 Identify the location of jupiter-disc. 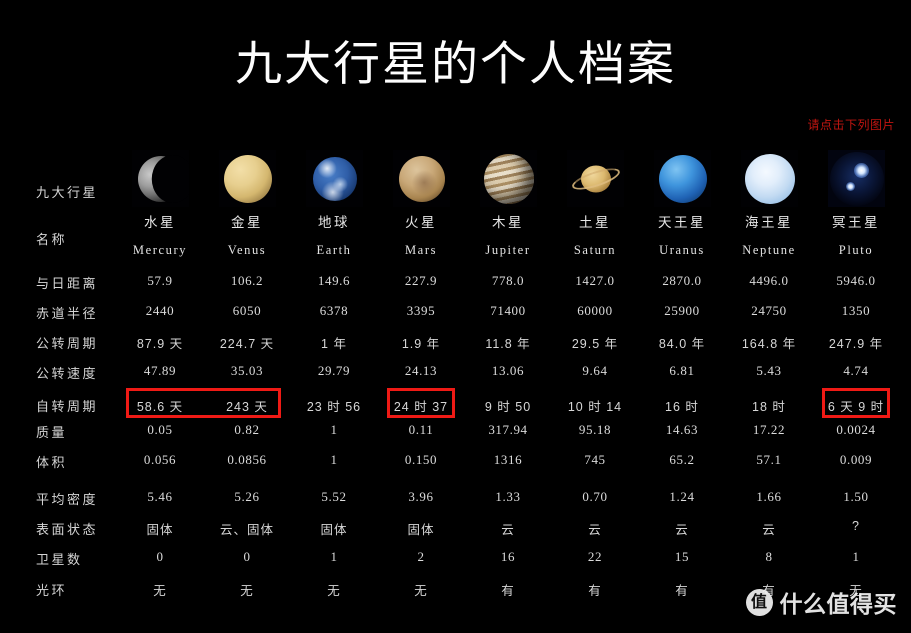
(508, 178).